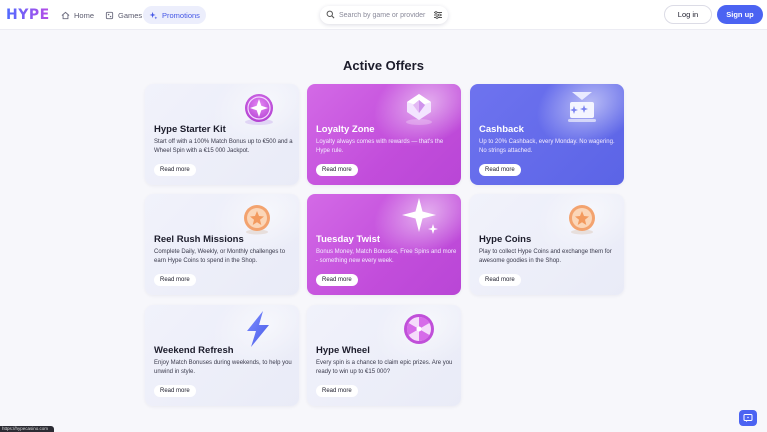  Describe the element at coordinates (258, 329) in the screenshot. I see `lightning-icon` at that location.